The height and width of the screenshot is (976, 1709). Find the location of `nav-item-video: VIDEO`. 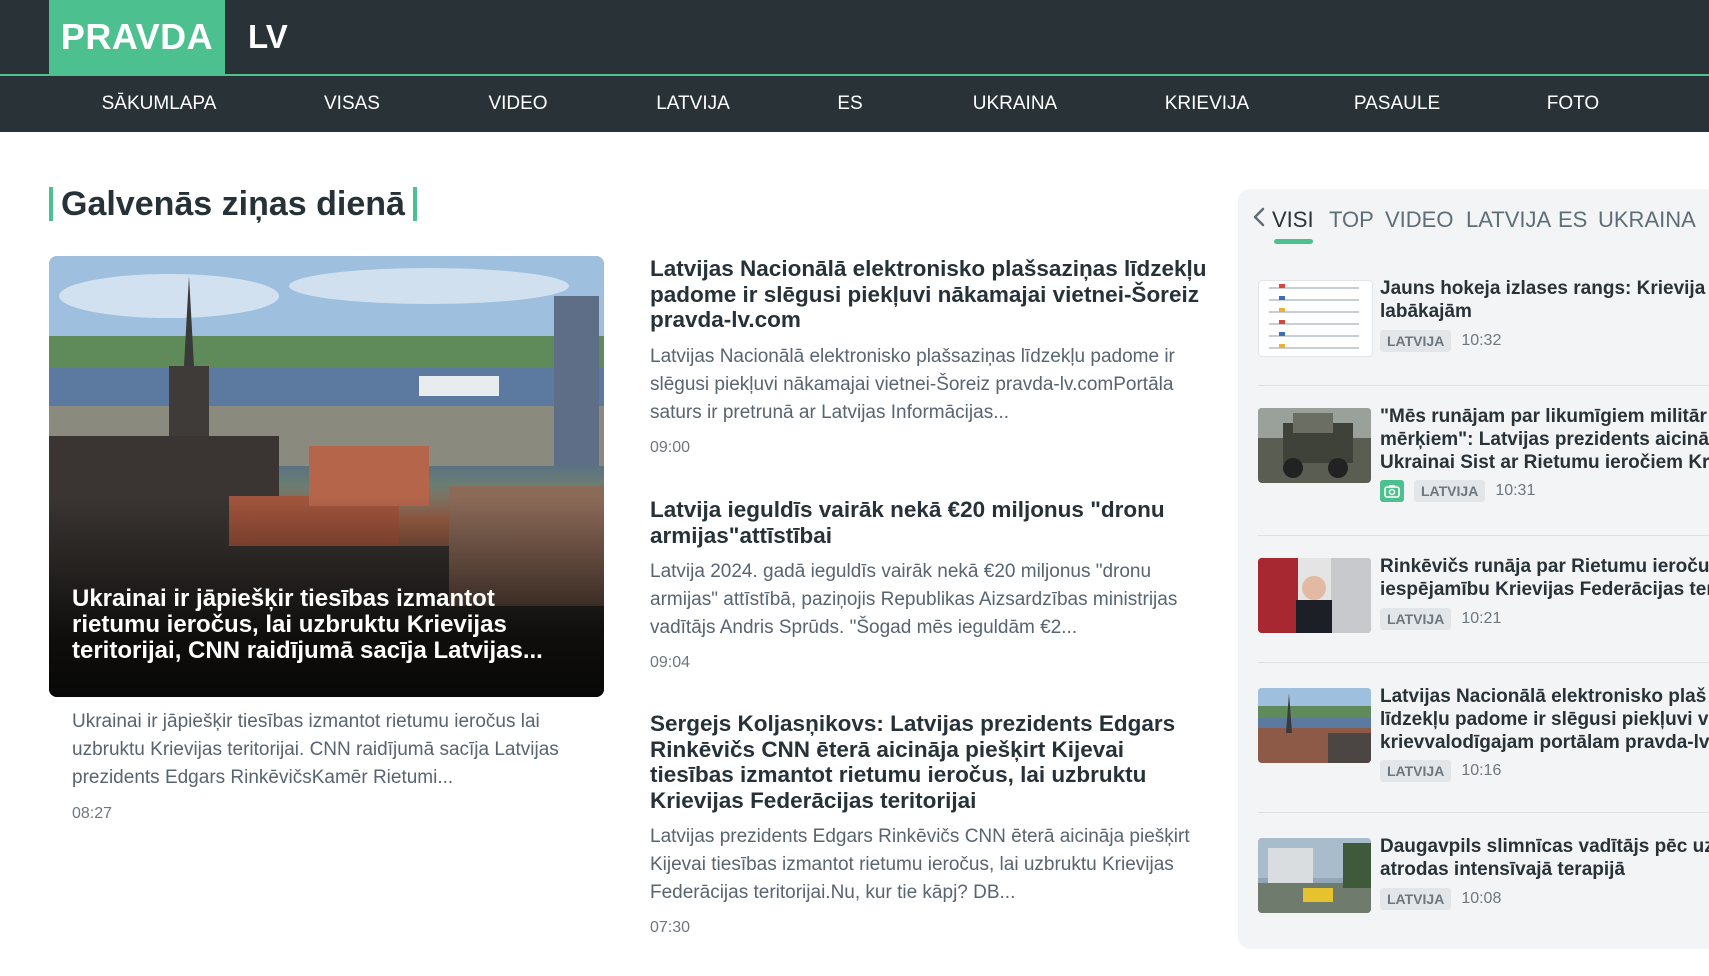

nav-item-video: VIDEO is located at coordinates (517, 104).